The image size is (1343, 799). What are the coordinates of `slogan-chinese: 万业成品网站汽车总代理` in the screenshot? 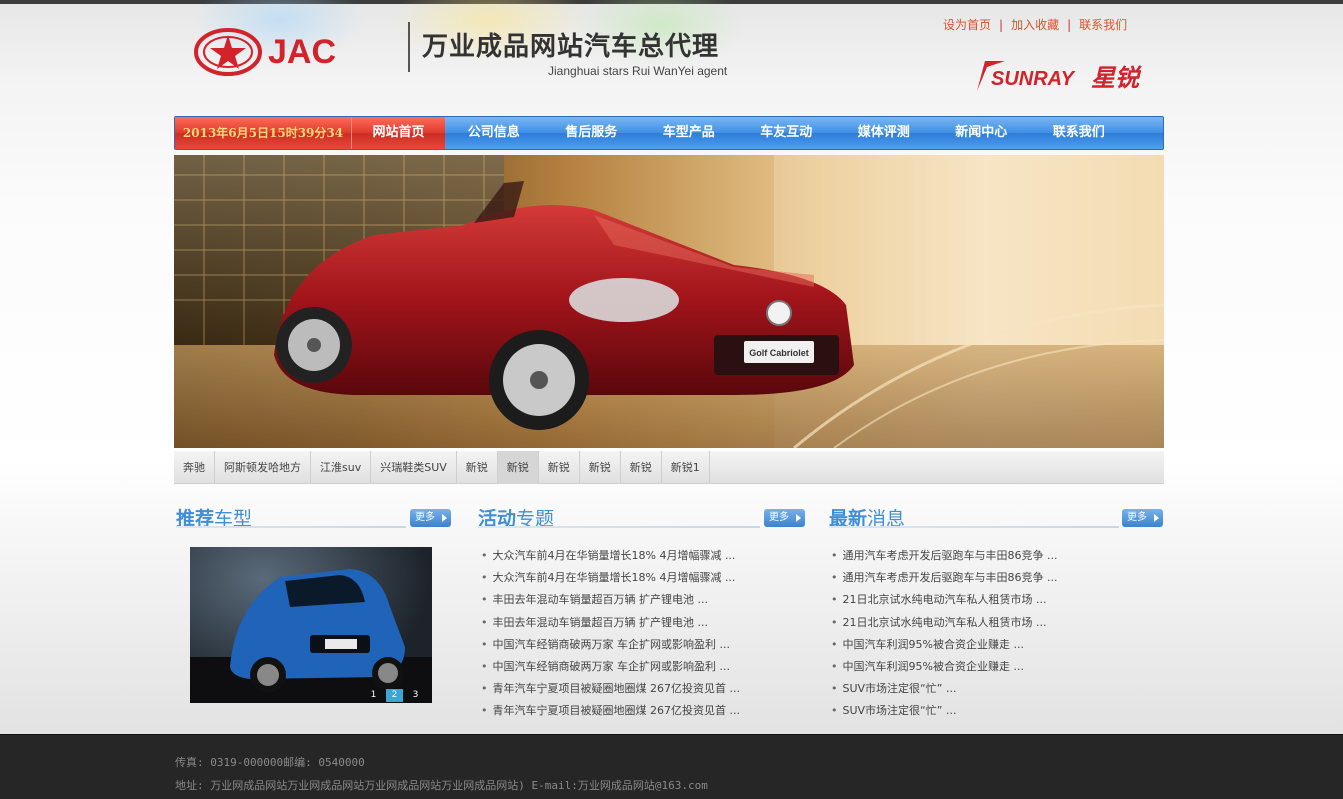 It's located at (571, 47).